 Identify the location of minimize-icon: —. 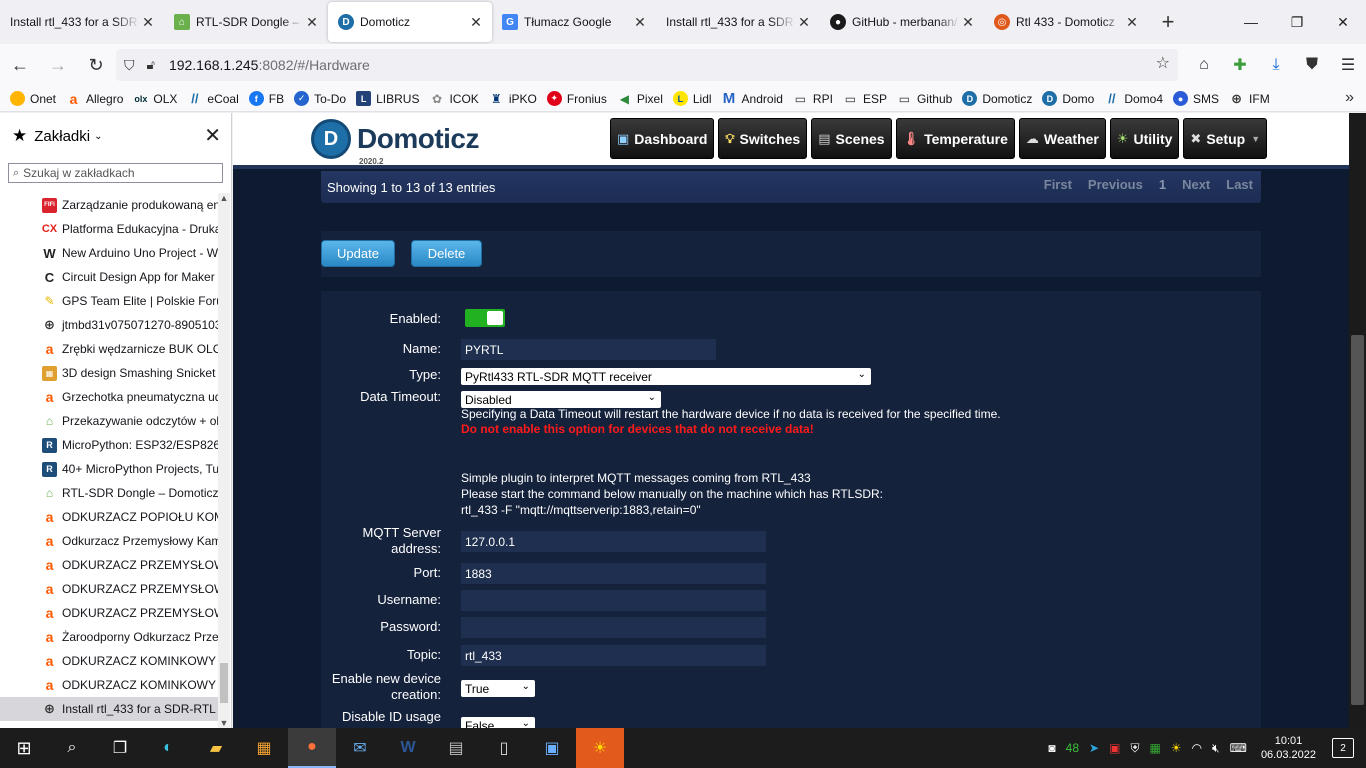
(1251, 22).